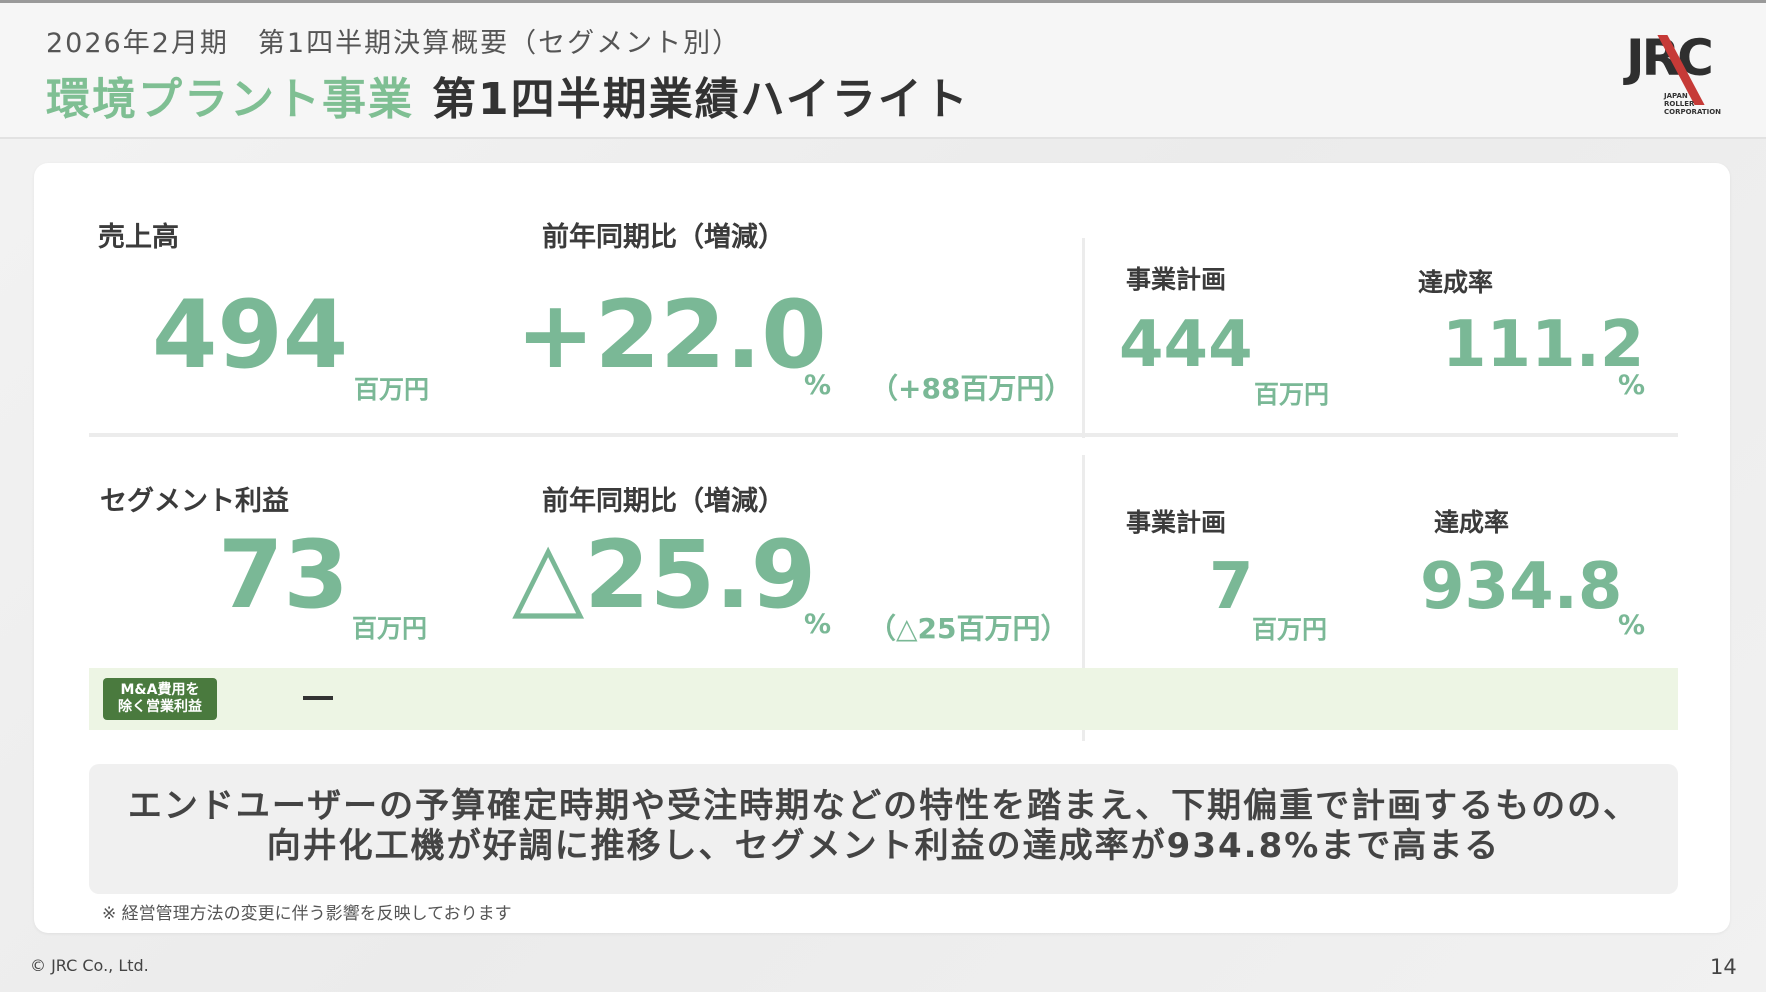 Image resolution: width=1766 pixels, height=992 pixels. What do you see at coordinates (194, 501) in the screenshot?
I see `profit-label: セグメント利益` at bounding box center [194, 501].